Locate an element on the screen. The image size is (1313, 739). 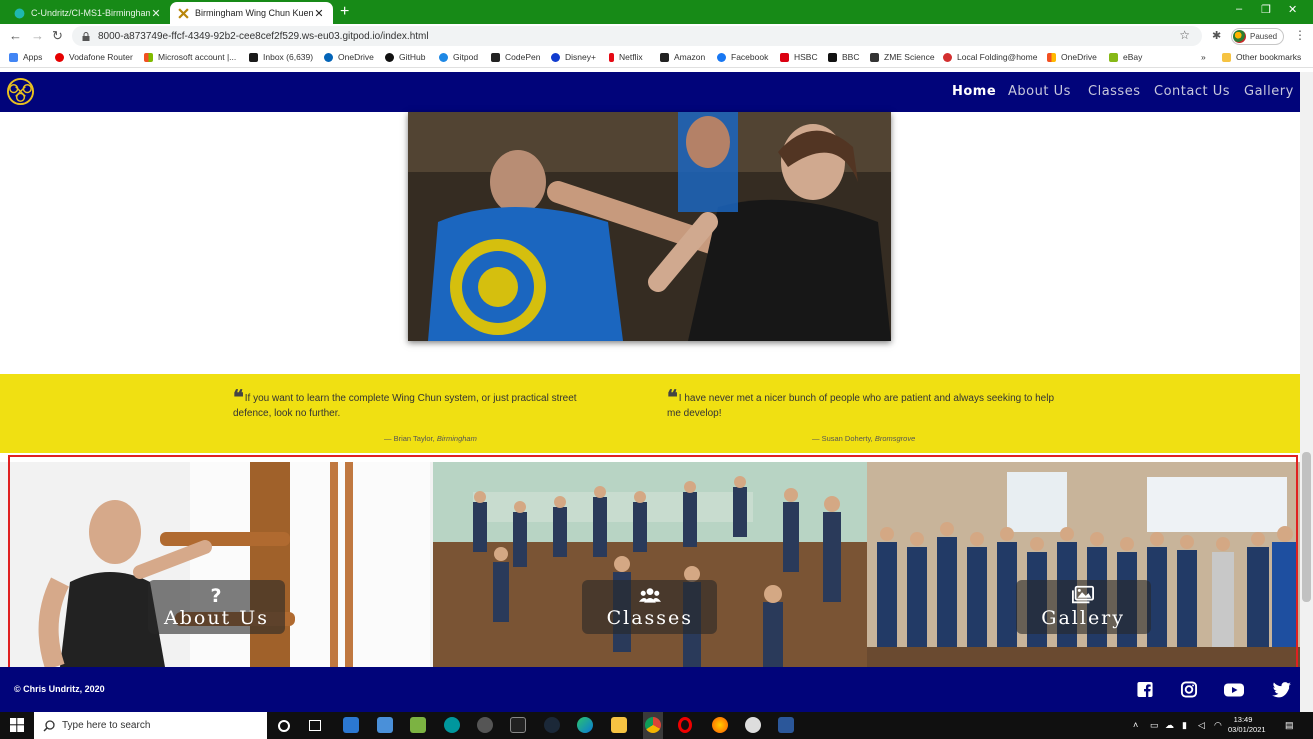
hsbc-icon is located at coordinates (784, 57).